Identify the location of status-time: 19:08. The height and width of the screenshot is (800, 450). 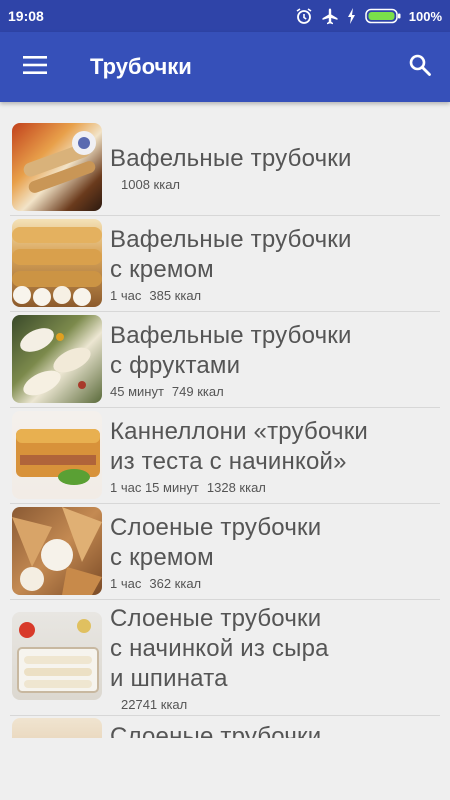
(26, 16).